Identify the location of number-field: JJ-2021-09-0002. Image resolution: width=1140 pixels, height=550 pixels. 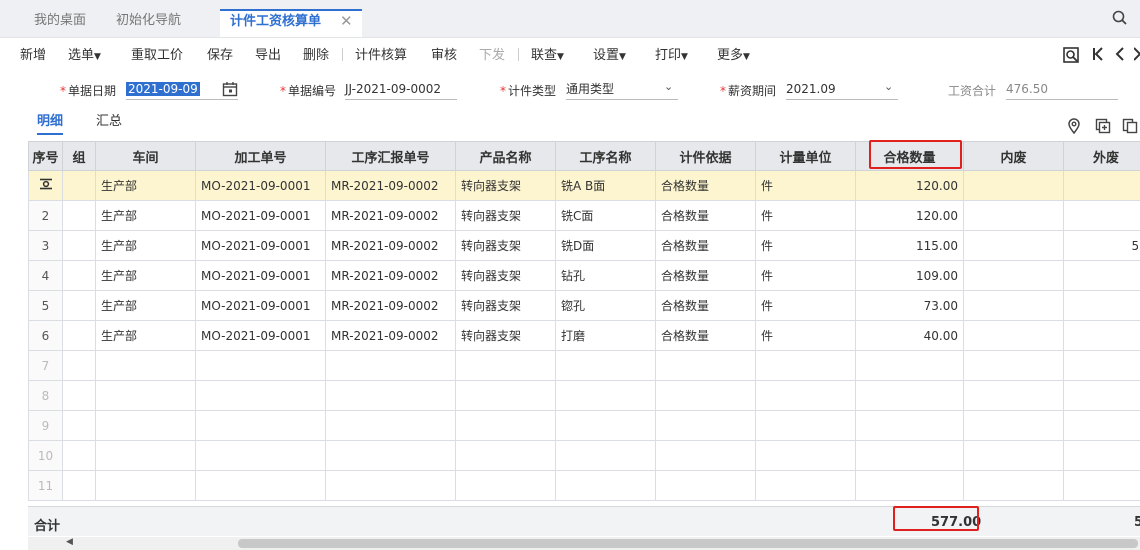
(401, 90).